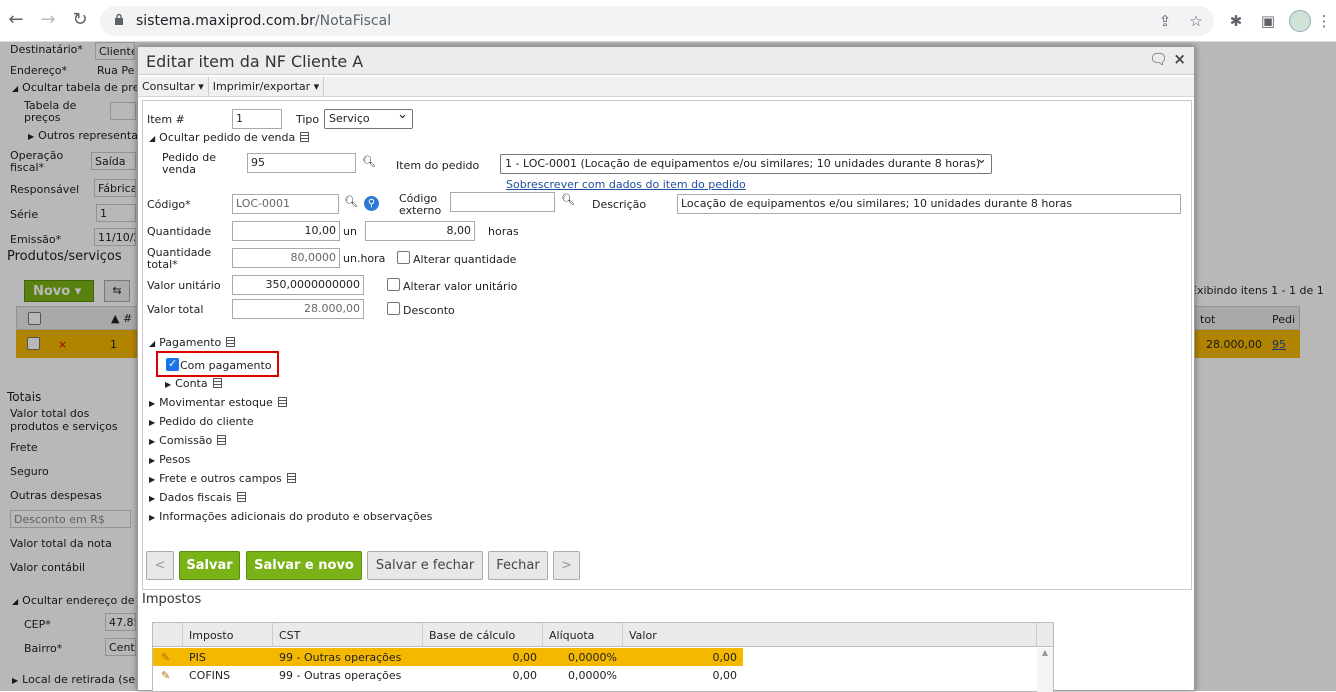  Describe the element at coordinates (1268, 21) in the screenshot. I see `sidepanel-icon: ▣` at that location.